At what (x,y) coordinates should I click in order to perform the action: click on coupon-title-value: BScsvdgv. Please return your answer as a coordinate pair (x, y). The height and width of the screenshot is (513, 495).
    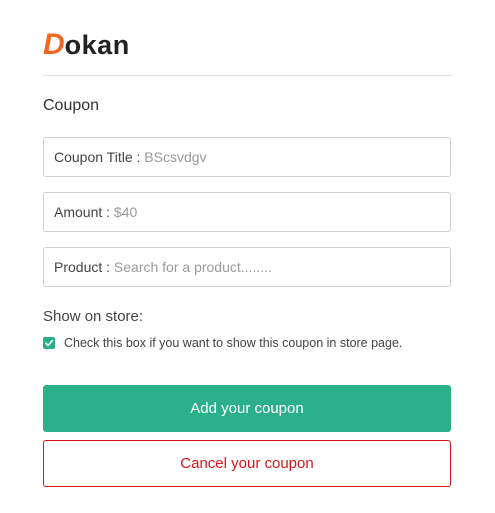
    Looking at the image, I should click on (175, 157).